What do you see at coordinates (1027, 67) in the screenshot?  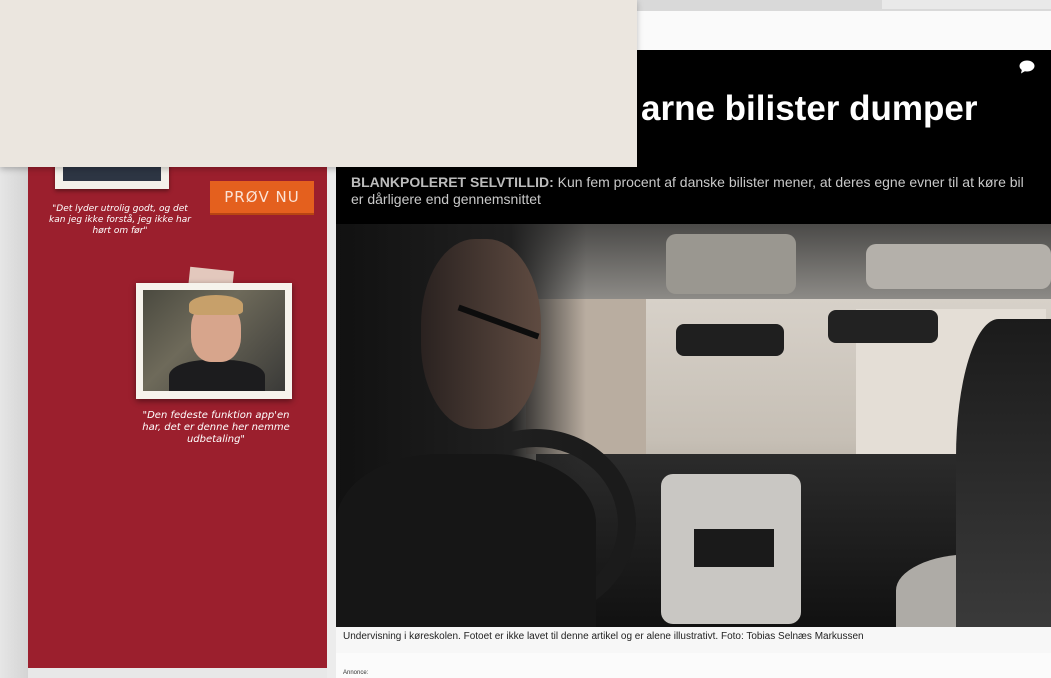 I see `speech-bubble-icon` at bounding box center [1027, 67].